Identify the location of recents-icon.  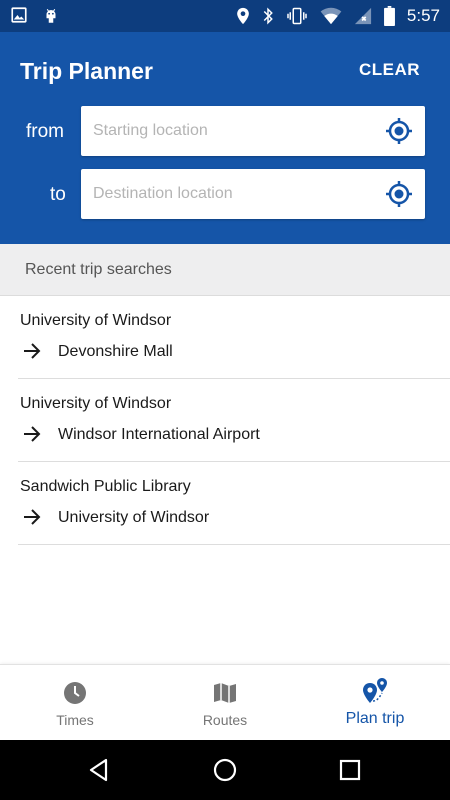
(350, 770).